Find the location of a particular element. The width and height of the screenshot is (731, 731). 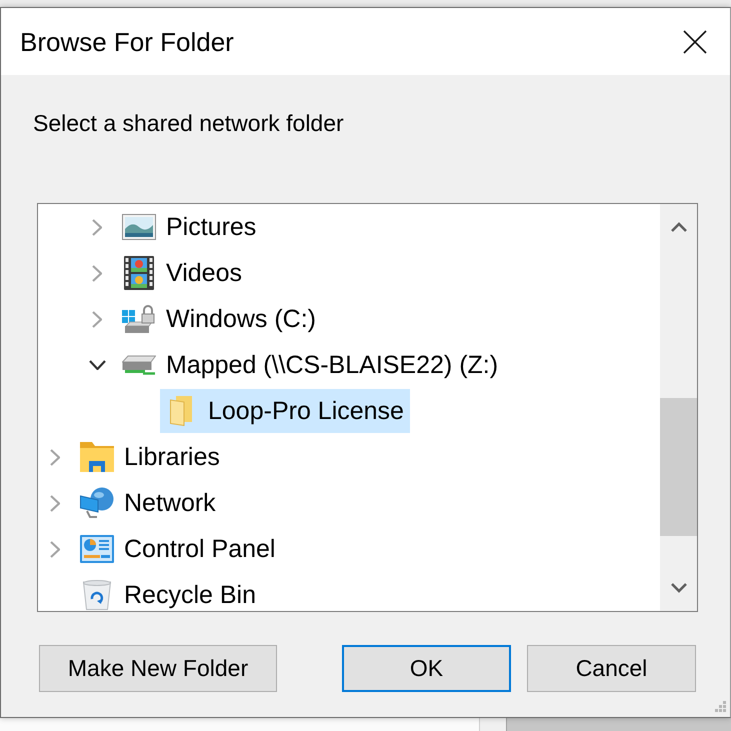

tree-item: Network is located at coordinates (149, 503).